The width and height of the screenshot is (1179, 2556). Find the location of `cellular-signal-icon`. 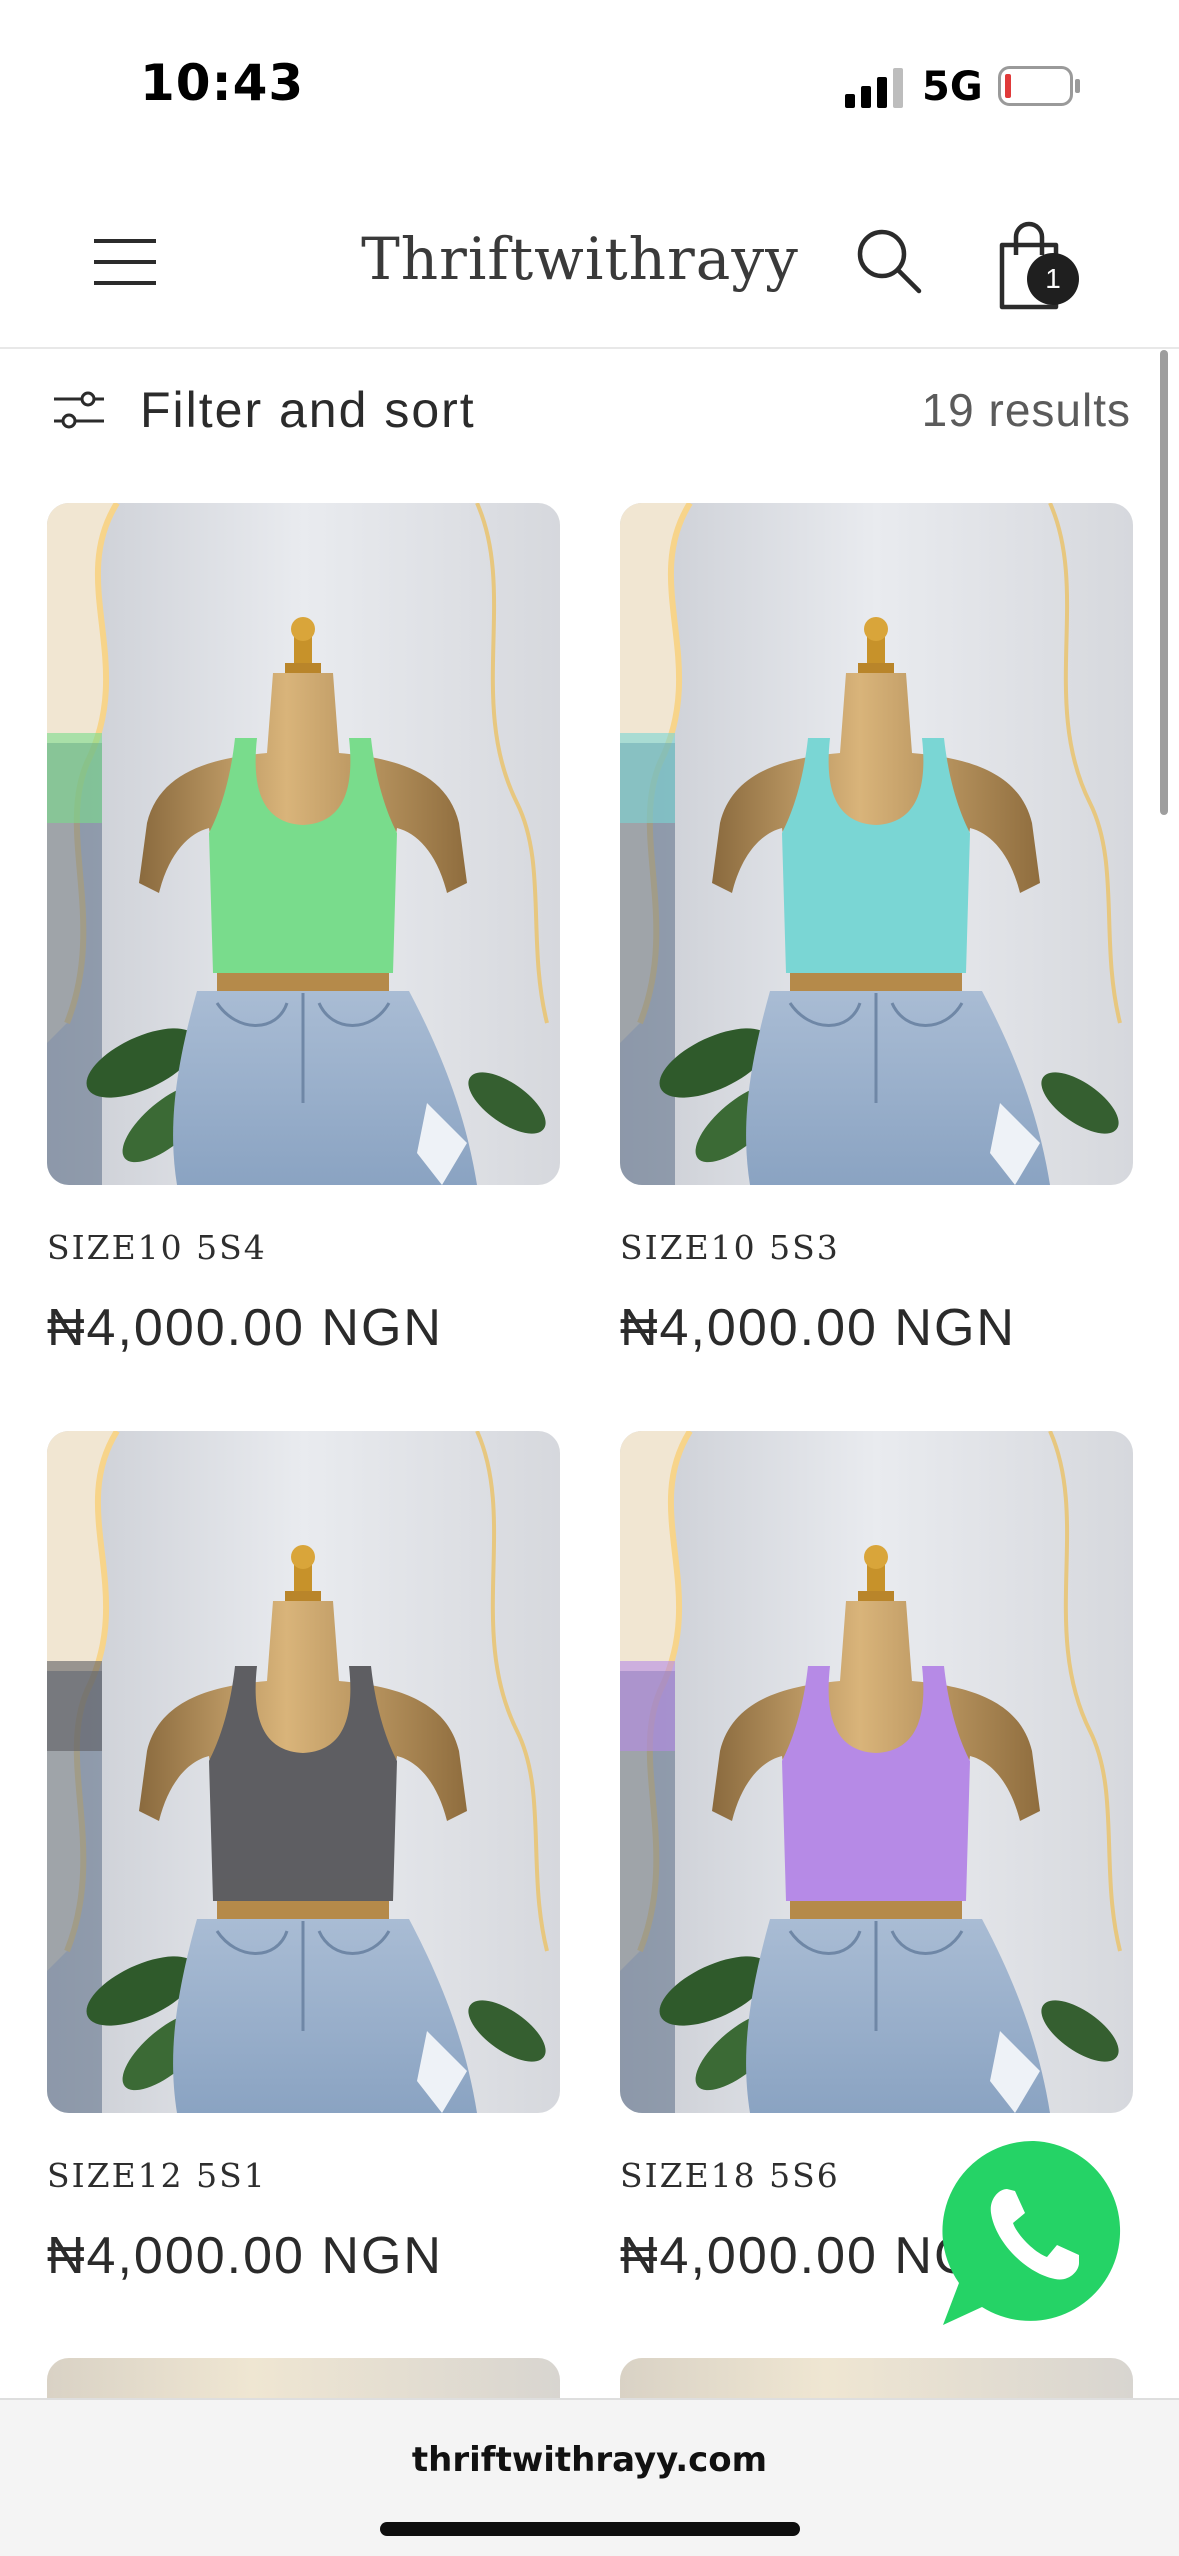

cellular-signal-icon is located at coordinates (874, 88).